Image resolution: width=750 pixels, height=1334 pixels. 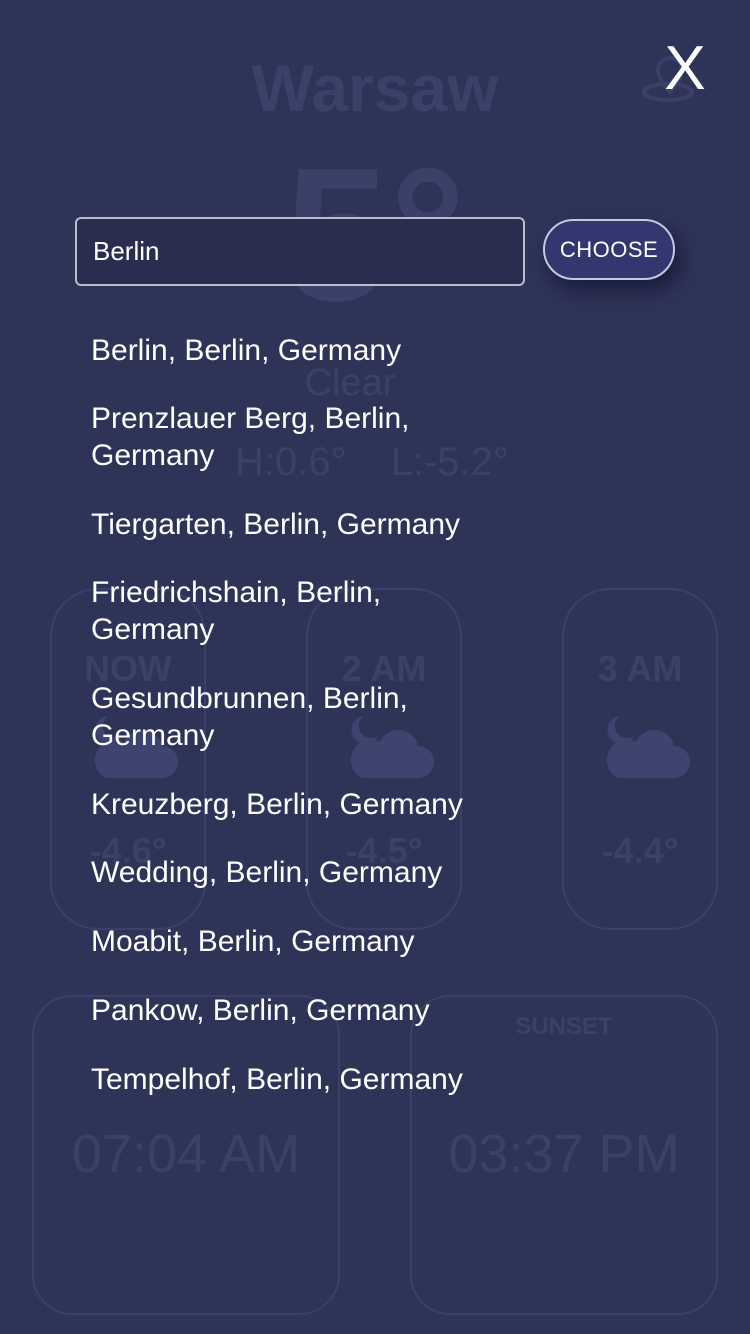 What do you see at coordinates (648, 747) in the screenshot?
I see `moon-cloud-icon` at bounding box center [648, 747].